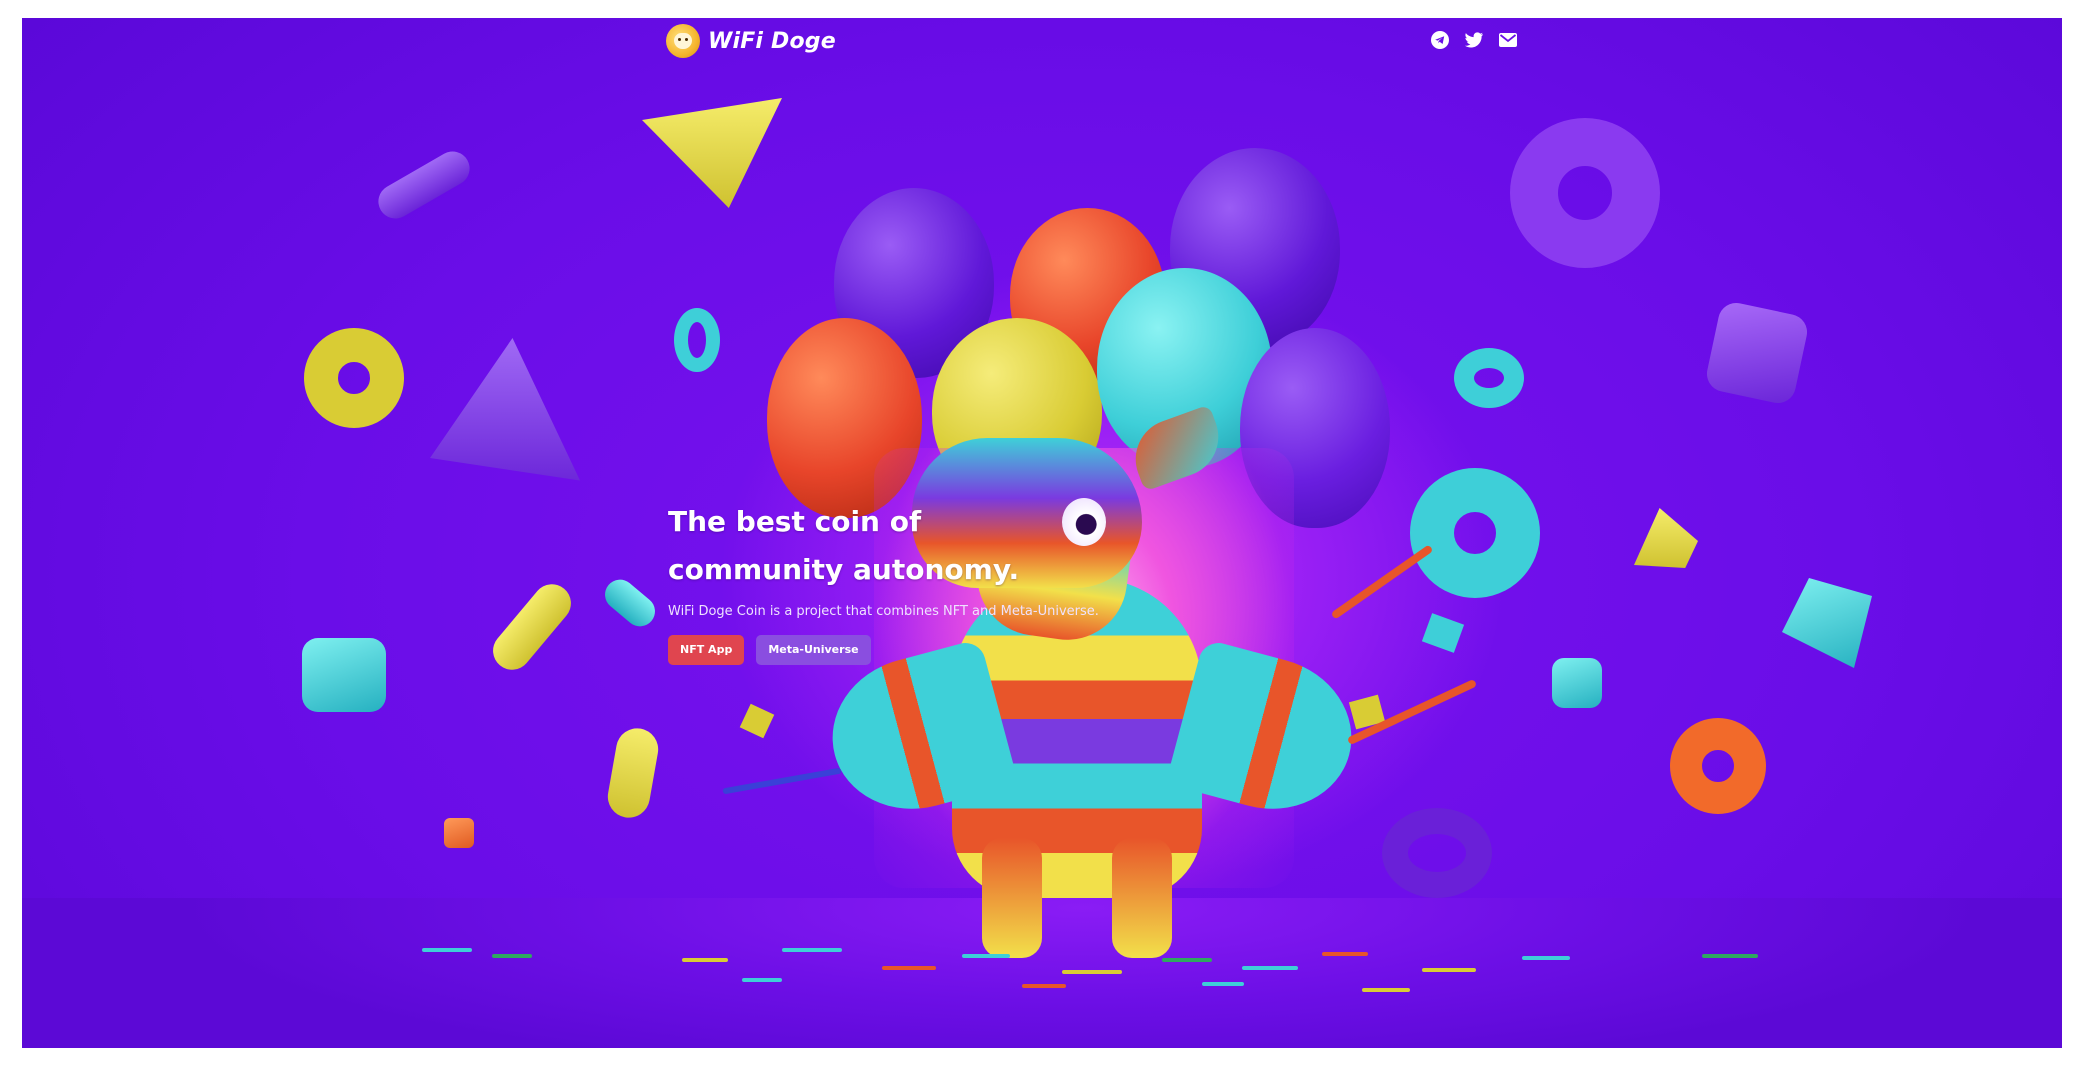  I want to click on yellow-gem-shape, so click(1666, 538).